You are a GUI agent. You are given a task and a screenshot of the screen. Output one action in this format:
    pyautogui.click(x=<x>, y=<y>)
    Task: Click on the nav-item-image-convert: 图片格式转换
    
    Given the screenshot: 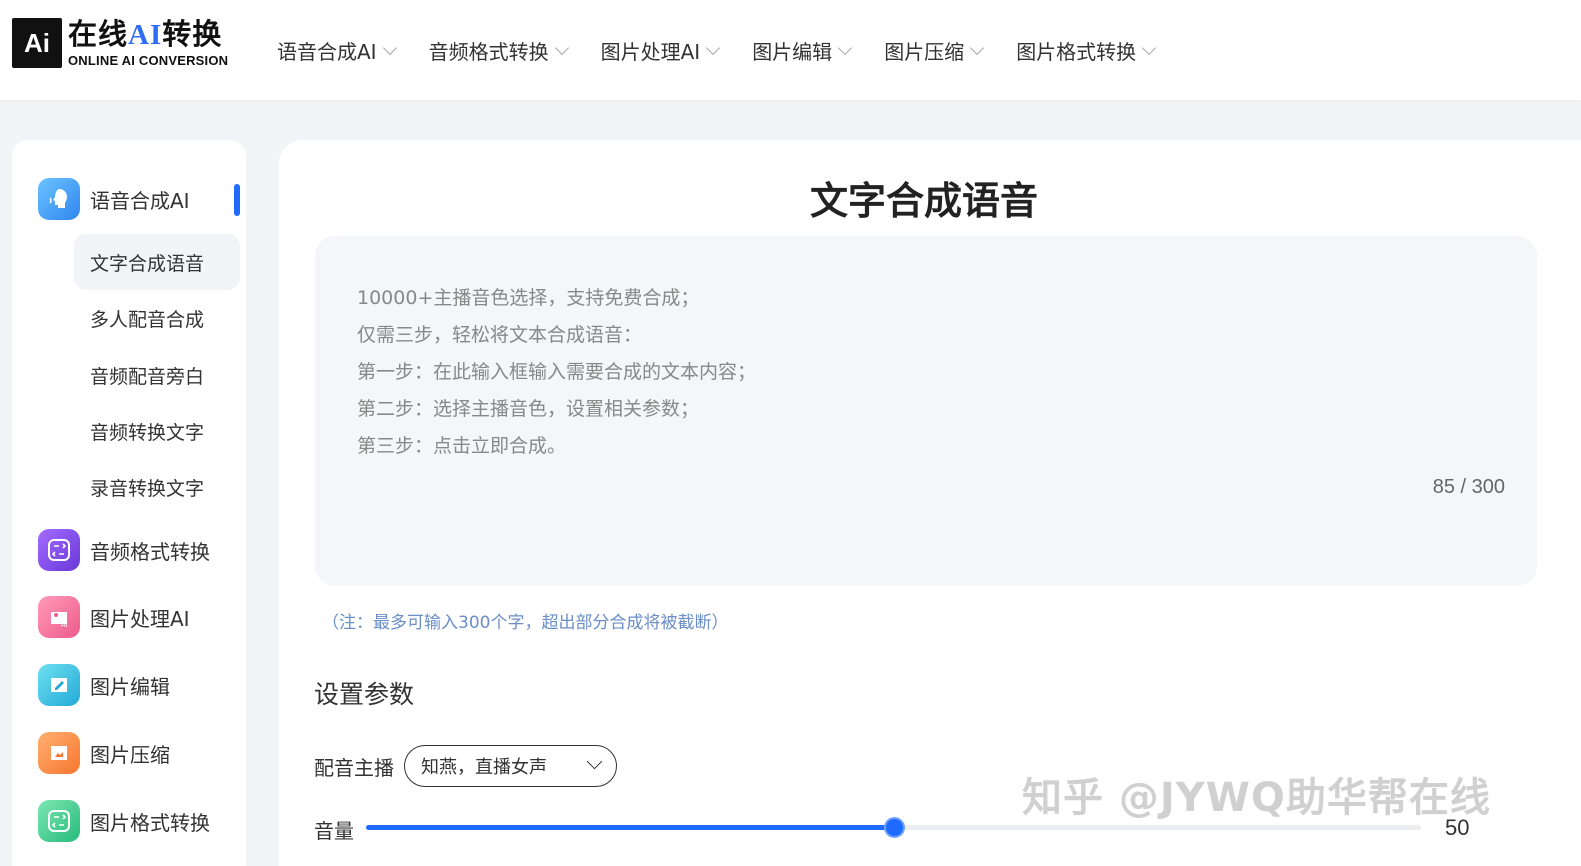 What is the action you would take?
    pyautogui.click(x=1086, y=50)
    